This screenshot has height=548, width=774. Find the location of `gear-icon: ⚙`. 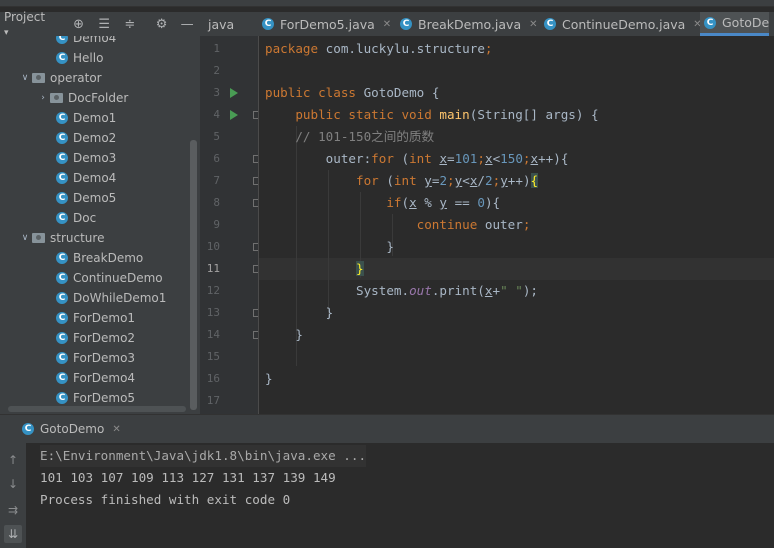

gear-icon: ⚙ is located at coordinates (162, 24).